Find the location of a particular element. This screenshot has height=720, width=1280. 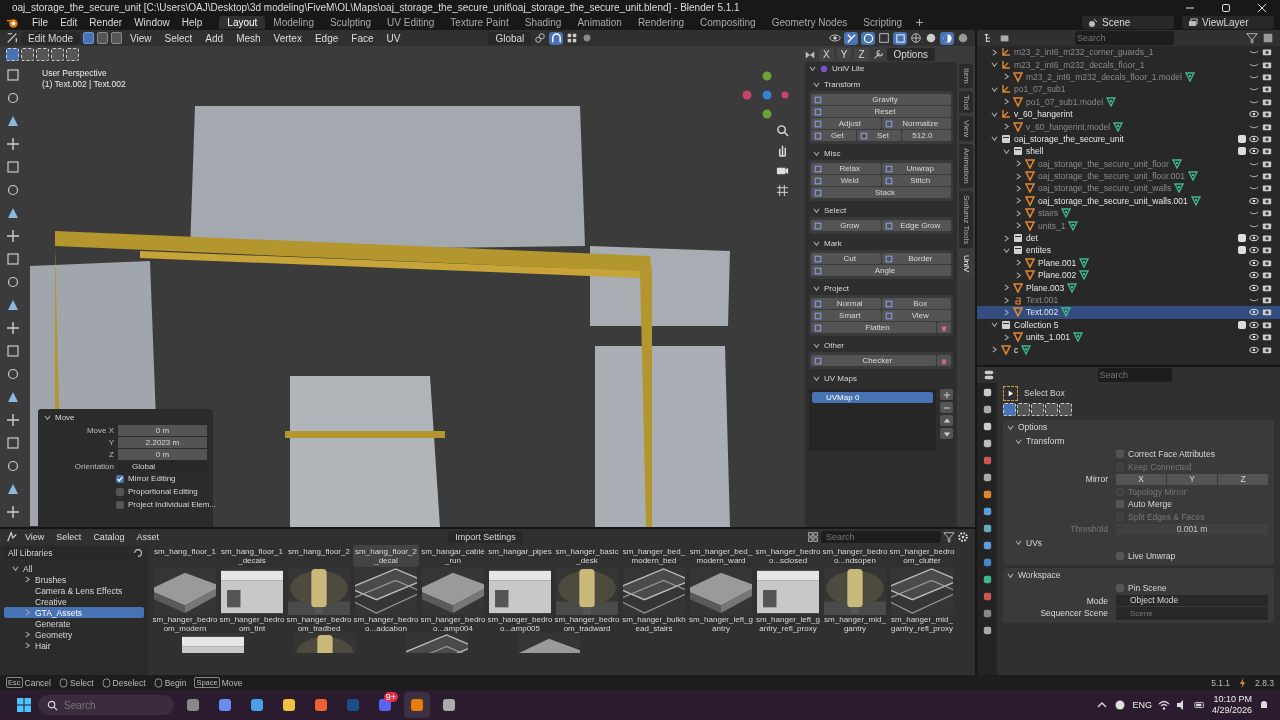

import-settings-dropdown: Import Settings is located at coordinates (485, 537).